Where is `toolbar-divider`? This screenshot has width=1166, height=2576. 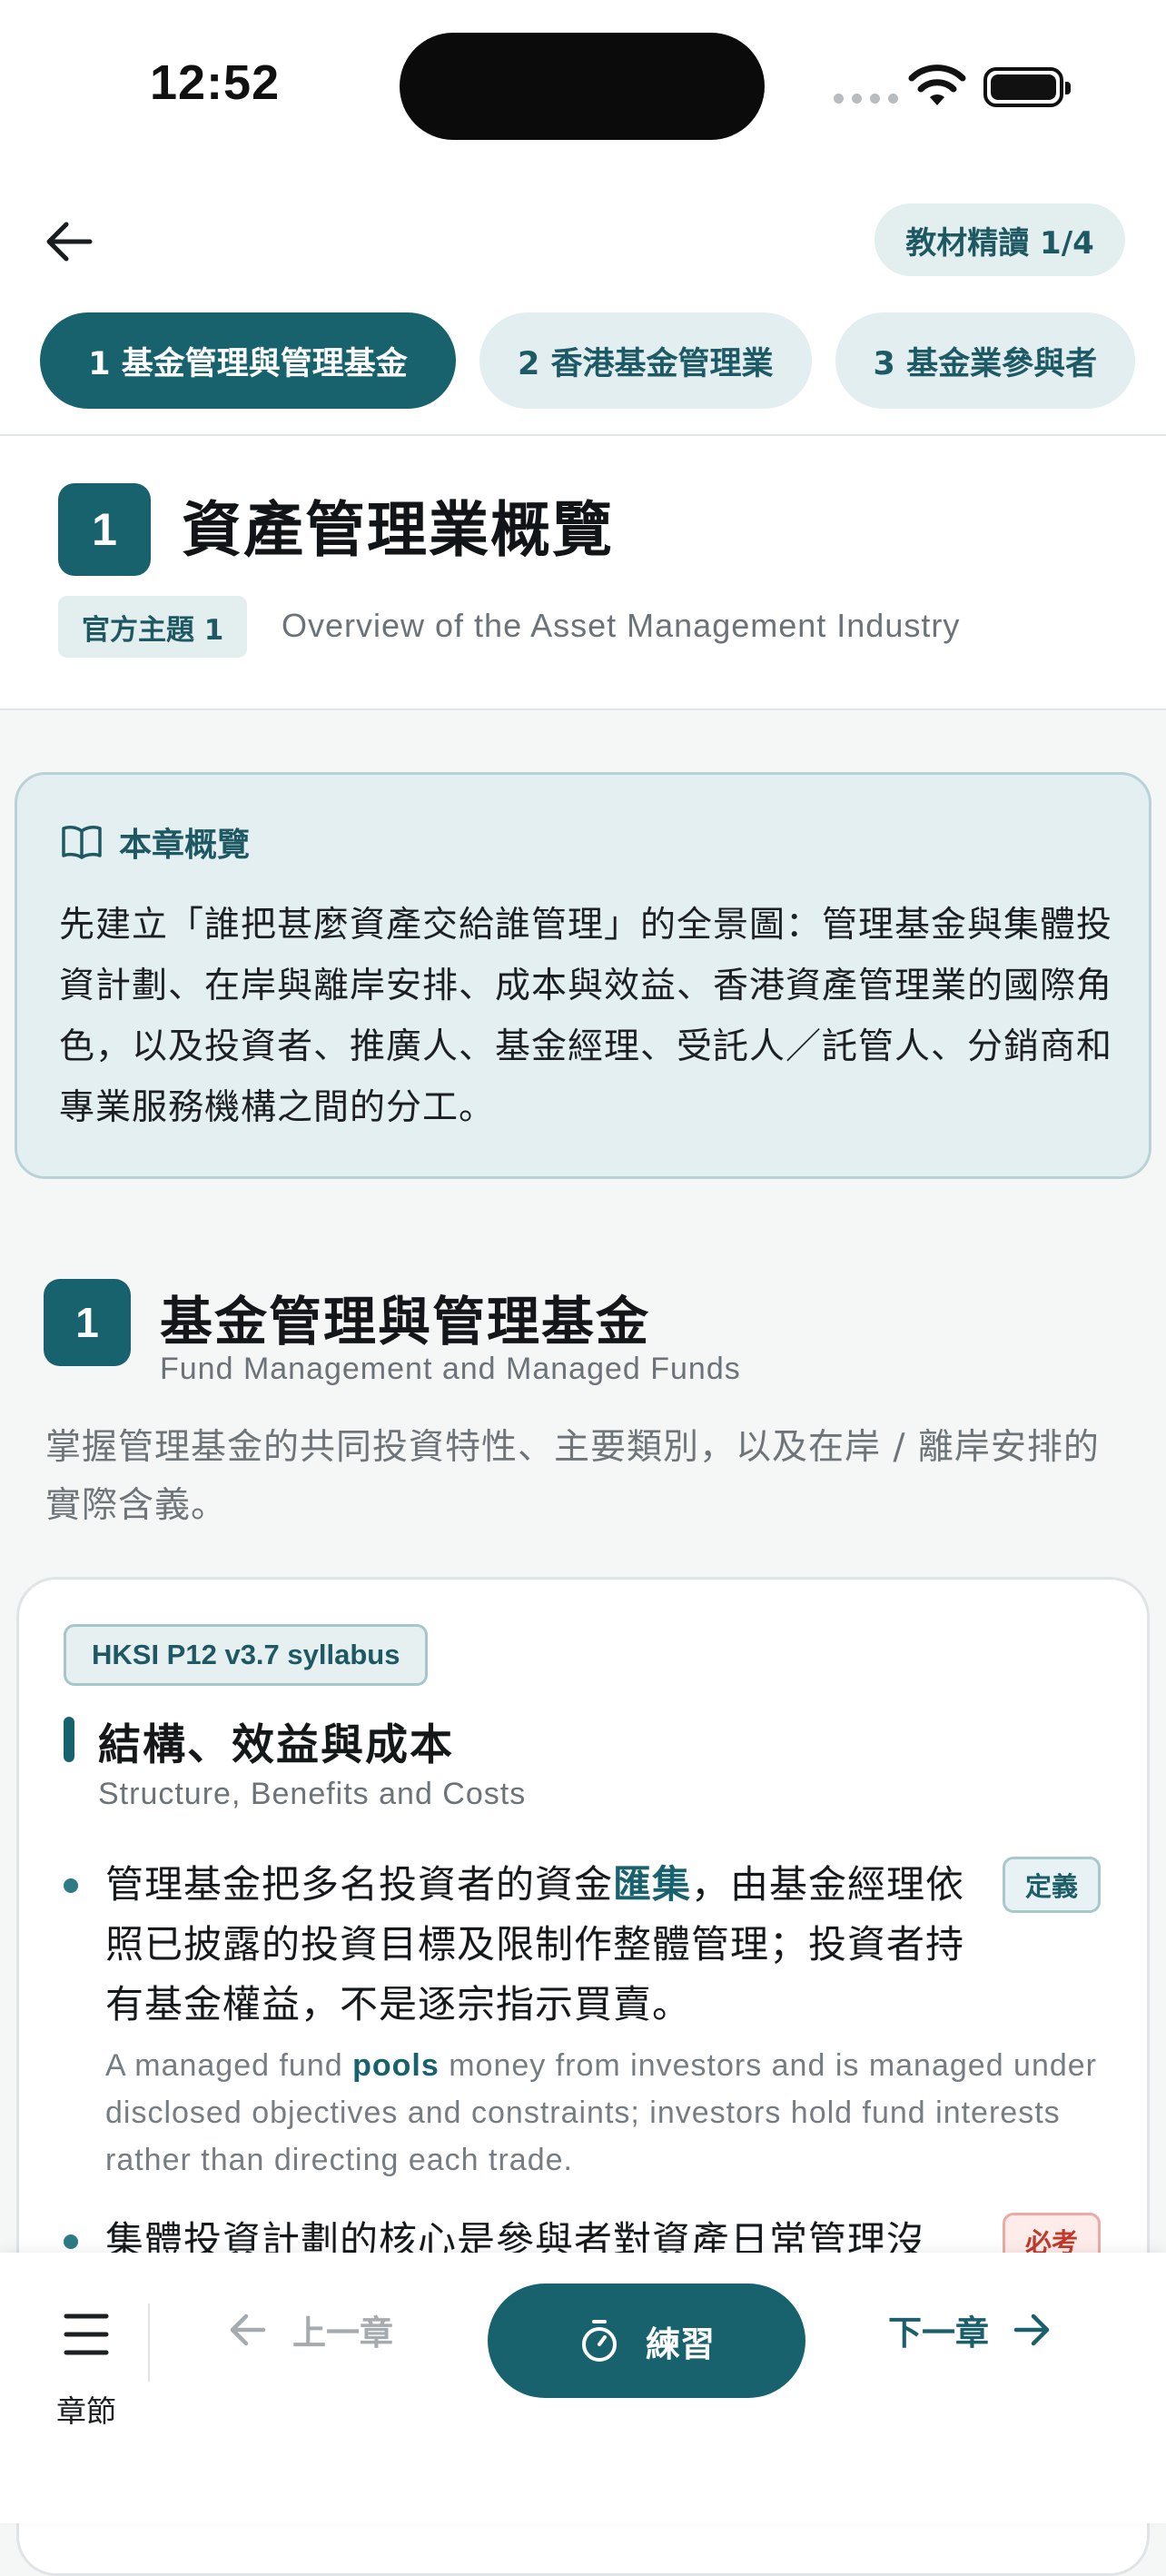 toolbar-divider is located at coordinates (149, 2343).